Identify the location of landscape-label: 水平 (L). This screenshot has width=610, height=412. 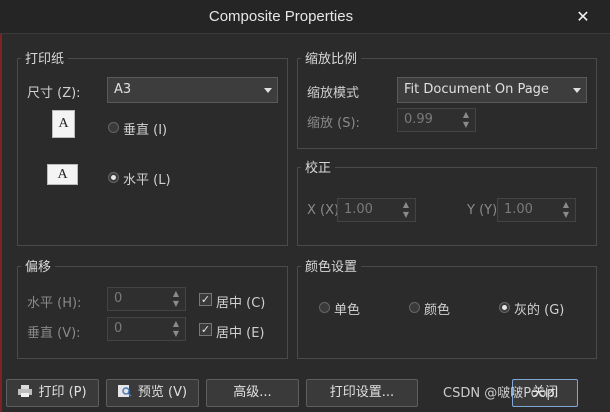
(147, 178).